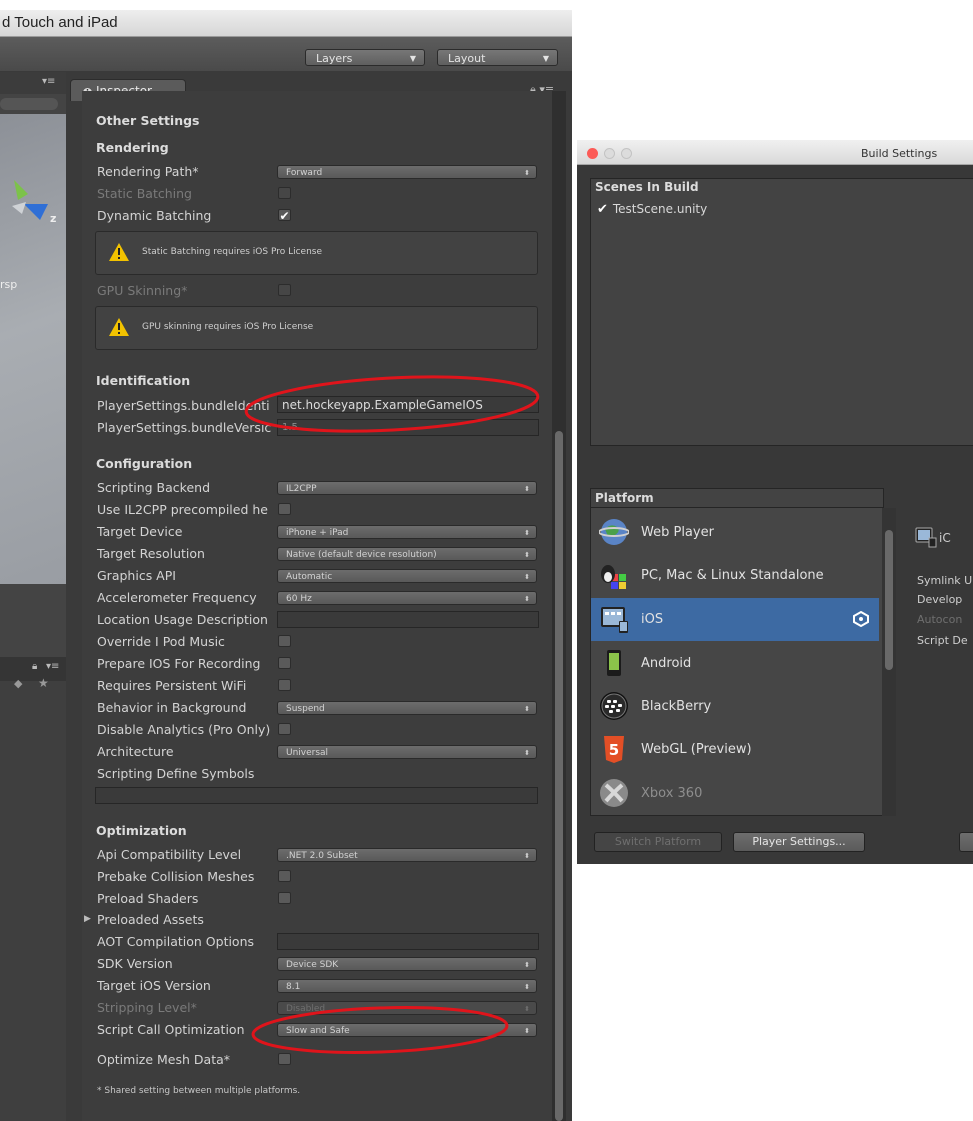  I want to click on behavior-background-dropdown: Suspend ⬍, so click(407, 708).